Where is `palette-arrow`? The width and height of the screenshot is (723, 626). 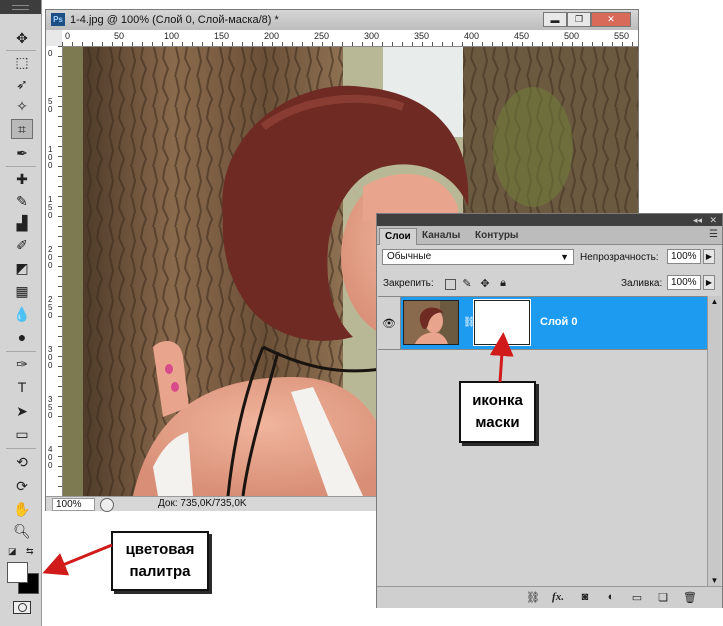
palette-arrow is located at coordinates (77, 559).